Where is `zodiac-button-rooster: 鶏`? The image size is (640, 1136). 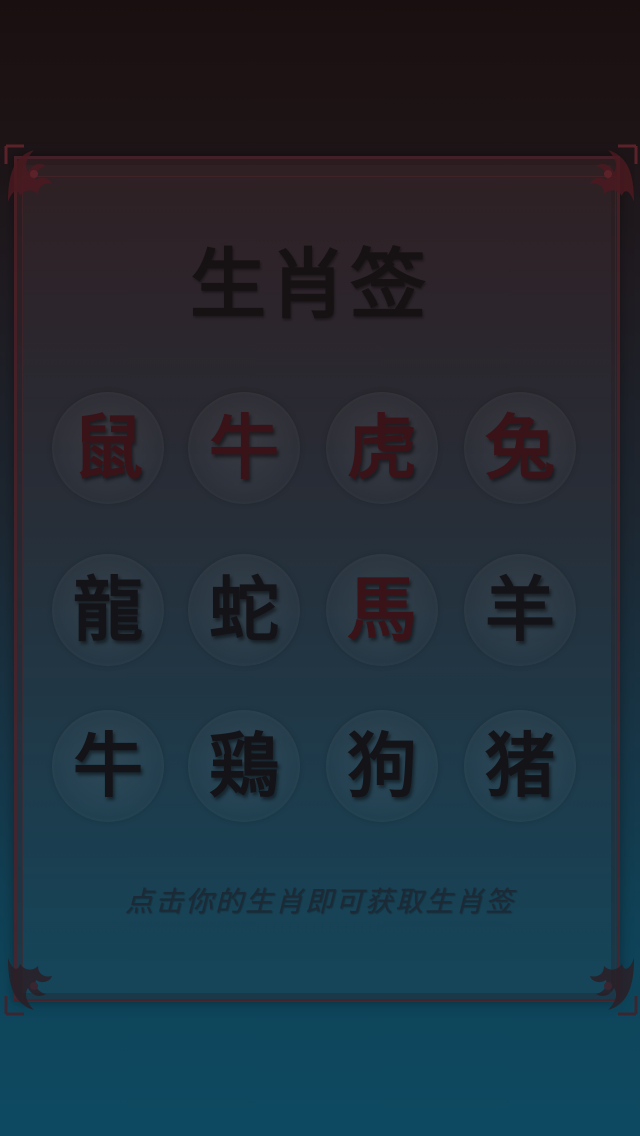 zodiac-button-rooster: 鶏 is located at coordinates (244, 766).